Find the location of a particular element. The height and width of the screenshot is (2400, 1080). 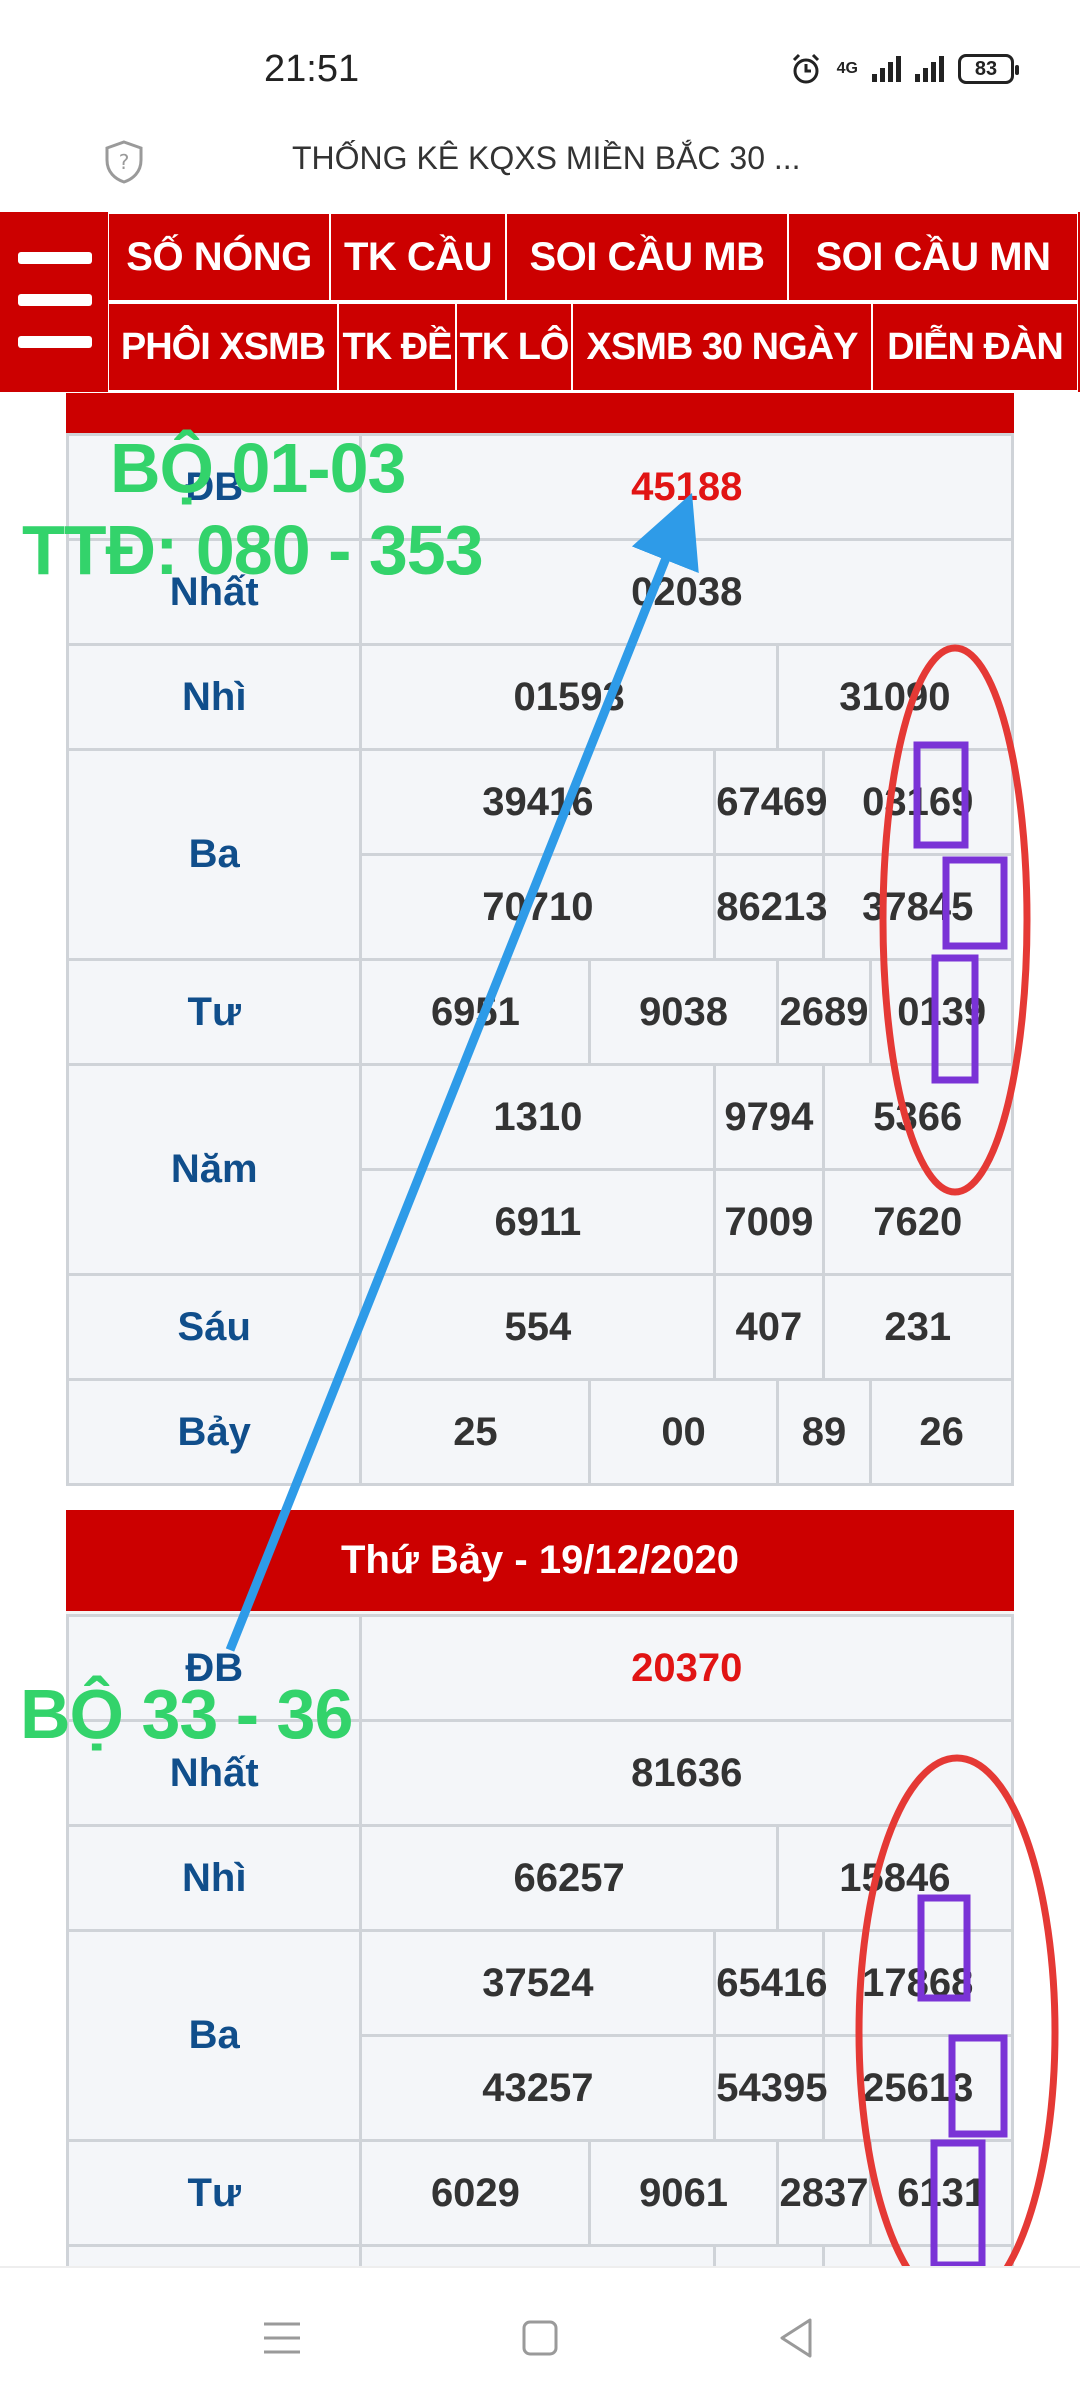

prize-label: Sáu is located at coordinates (214, 1327).